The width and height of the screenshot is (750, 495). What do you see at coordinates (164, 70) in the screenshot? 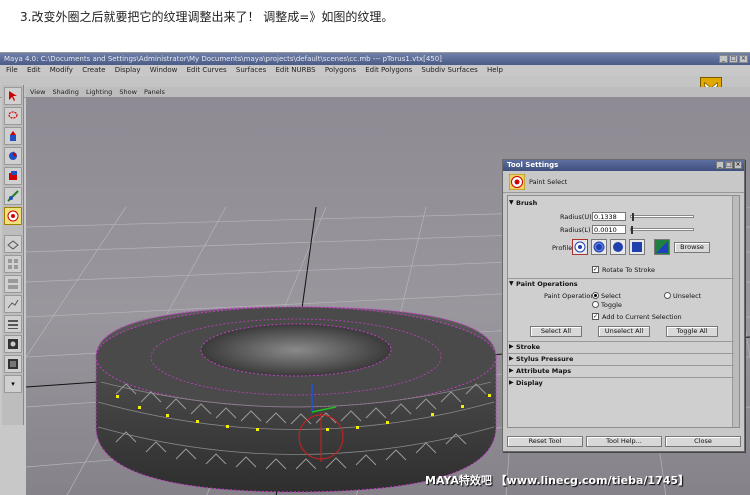
I see `menu-window: Window` at bounding box center [164, 70].